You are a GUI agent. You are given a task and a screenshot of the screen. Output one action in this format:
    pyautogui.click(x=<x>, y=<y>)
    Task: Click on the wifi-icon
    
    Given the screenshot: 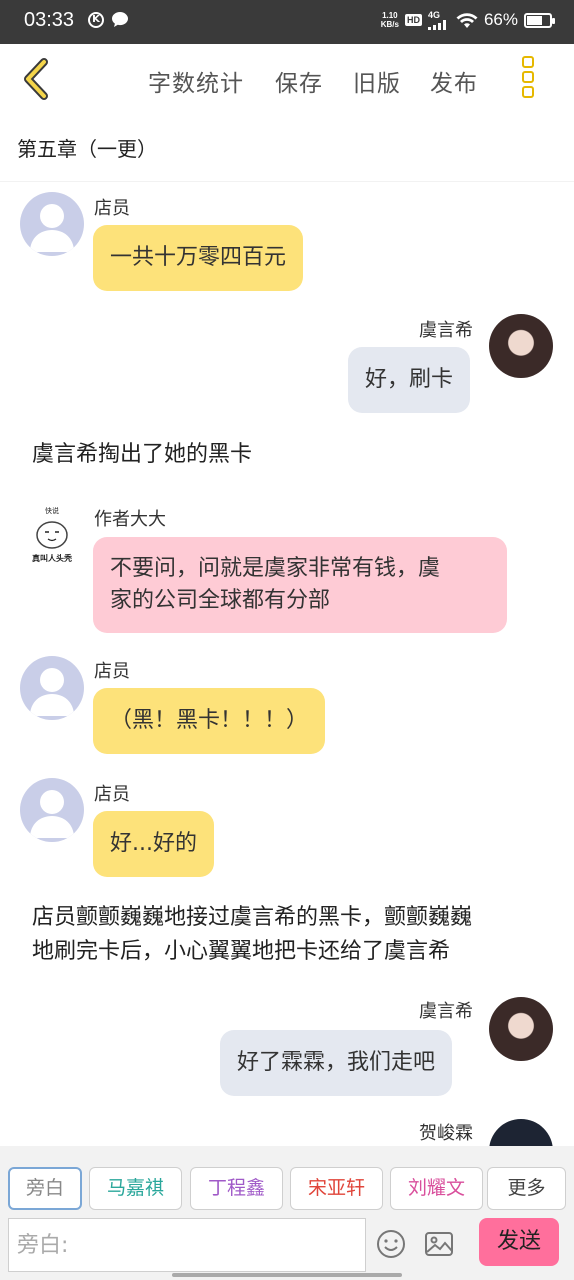 What is the action you would take?
    pyautogui.click(x=467, y=20)
    